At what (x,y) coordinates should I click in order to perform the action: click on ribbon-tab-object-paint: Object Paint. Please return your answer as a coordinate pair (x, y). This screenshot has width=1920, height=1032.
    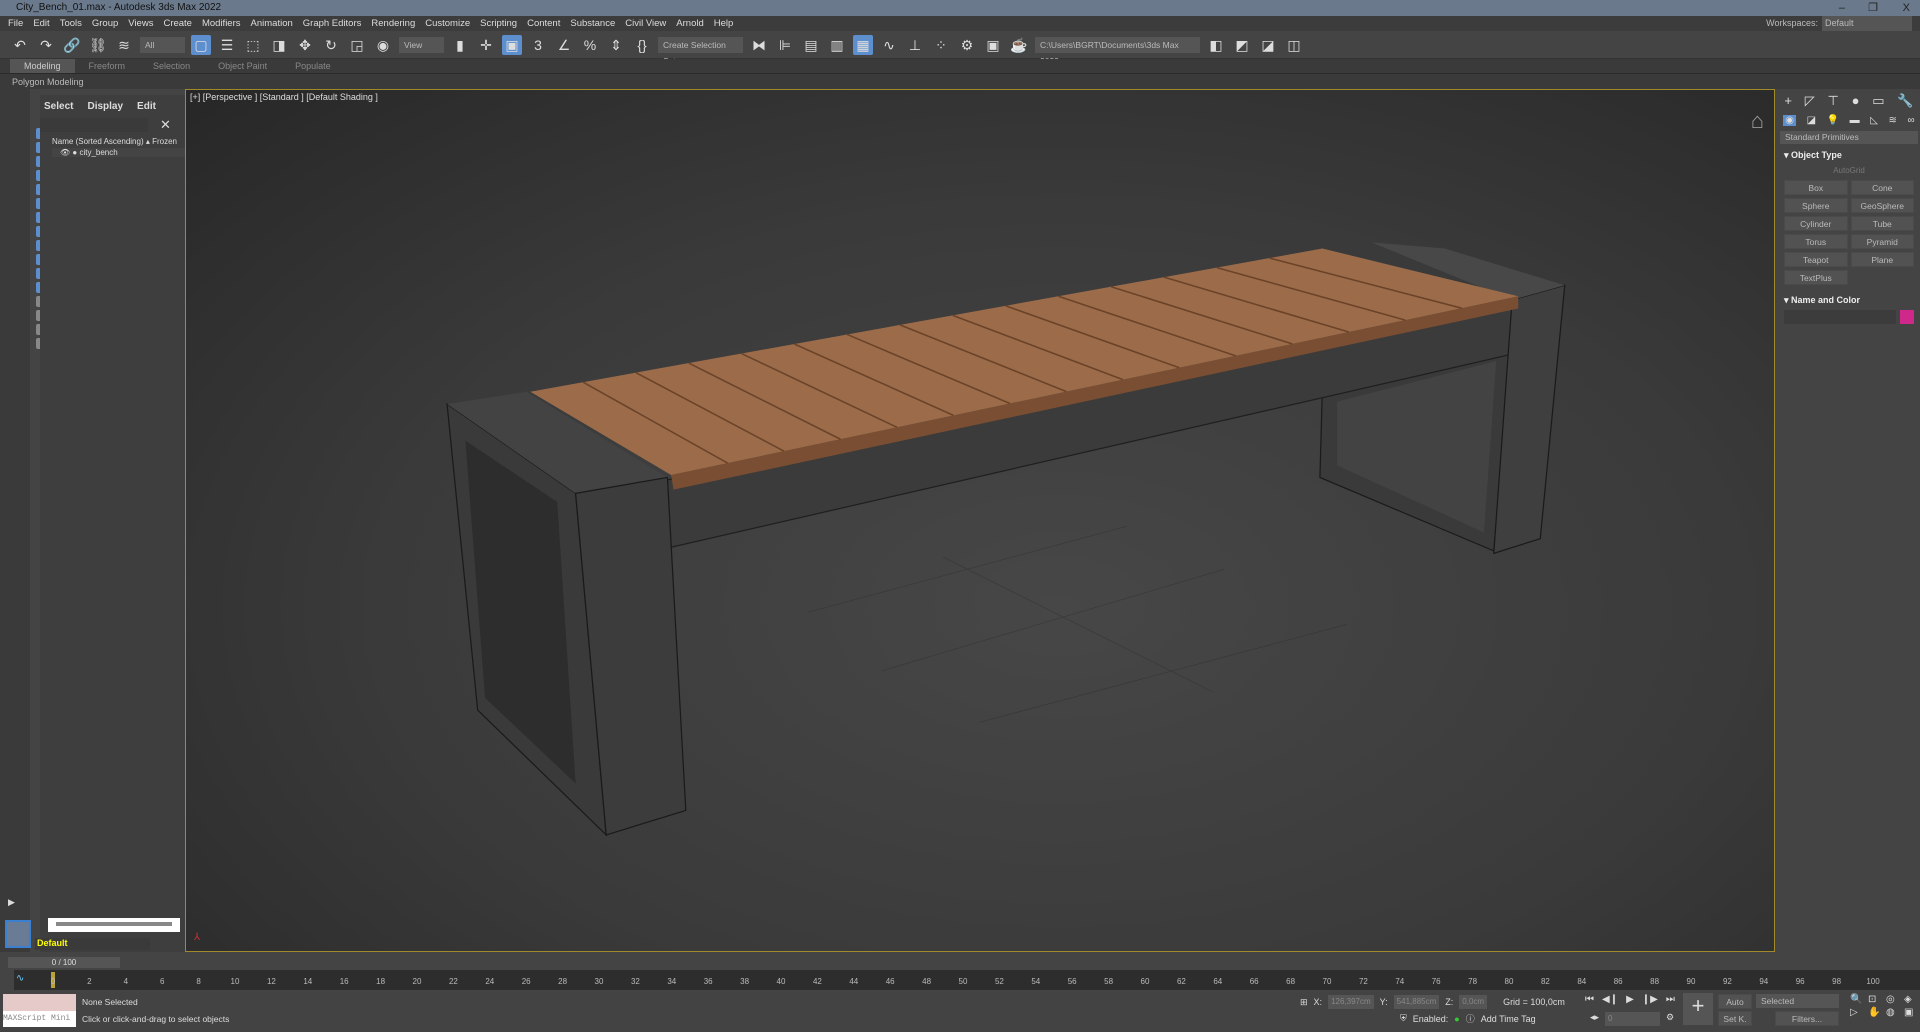
    Looking at the image, I should click on (242, 66).